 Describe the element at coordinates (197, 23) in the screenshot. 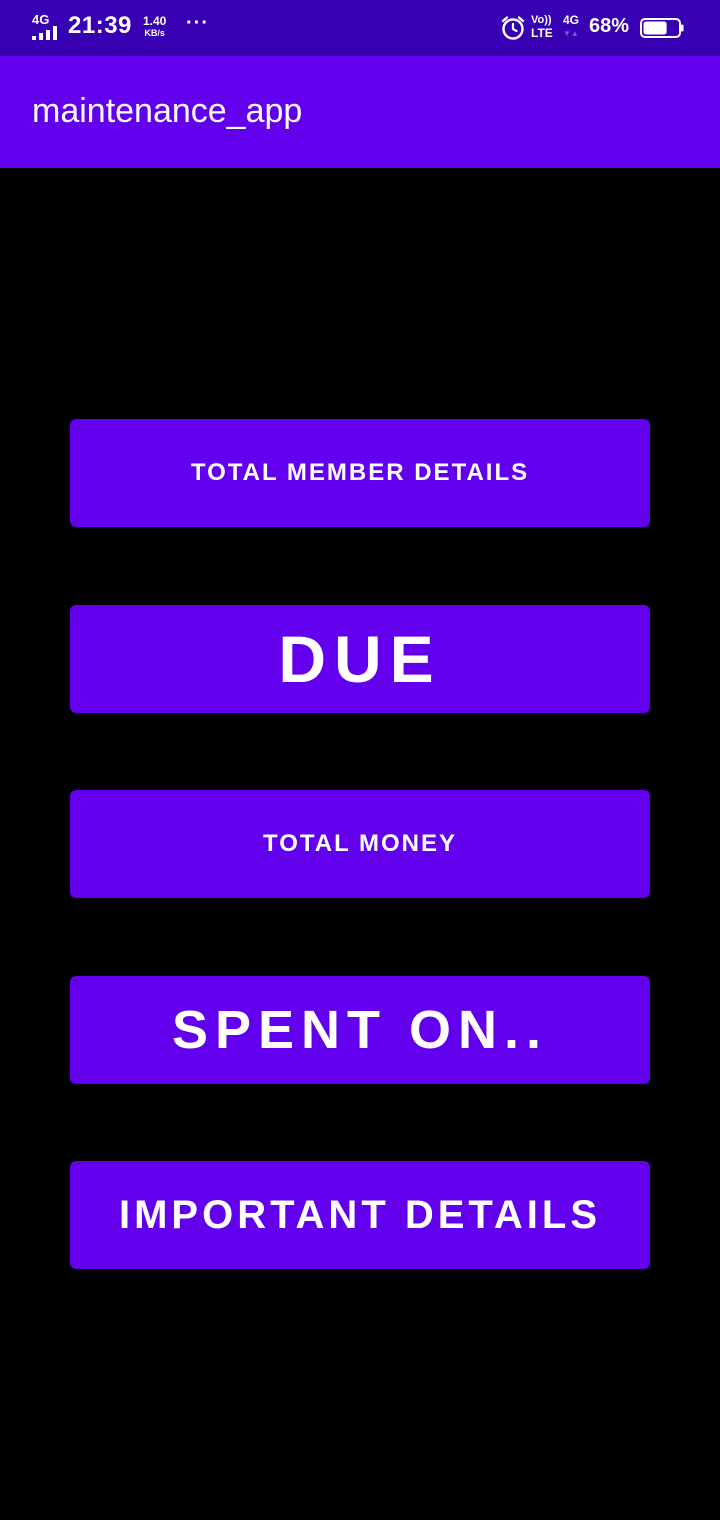

I see `more-icon: ···` at that location.